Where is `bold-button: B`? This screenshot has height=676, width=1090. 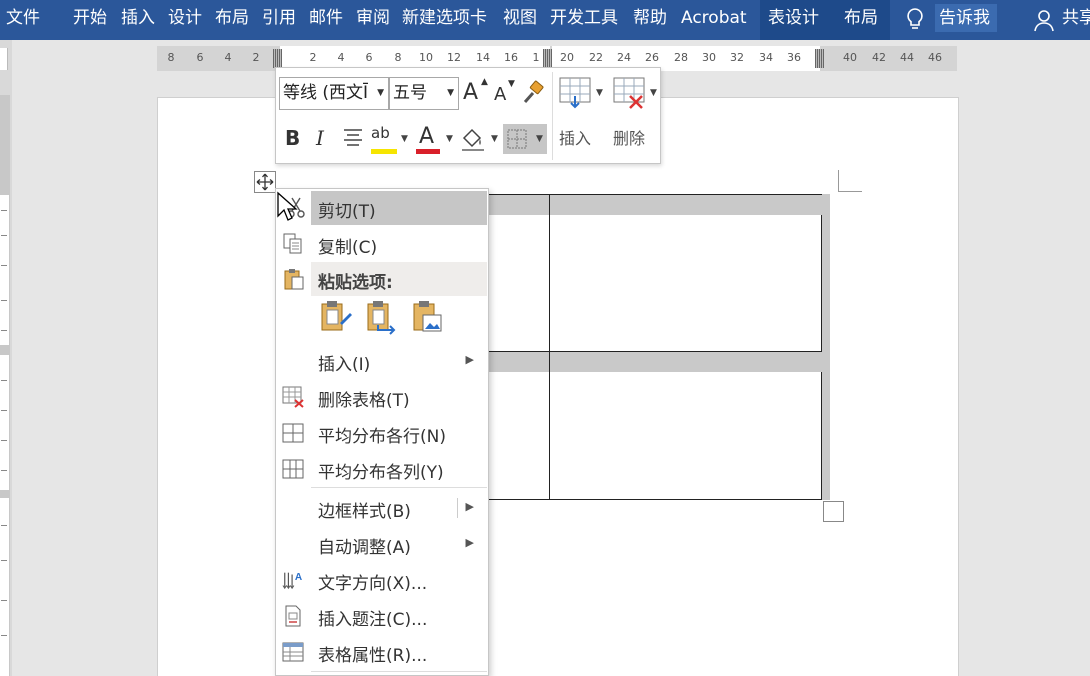 bold-button: B is located at coordinates (292, 138).